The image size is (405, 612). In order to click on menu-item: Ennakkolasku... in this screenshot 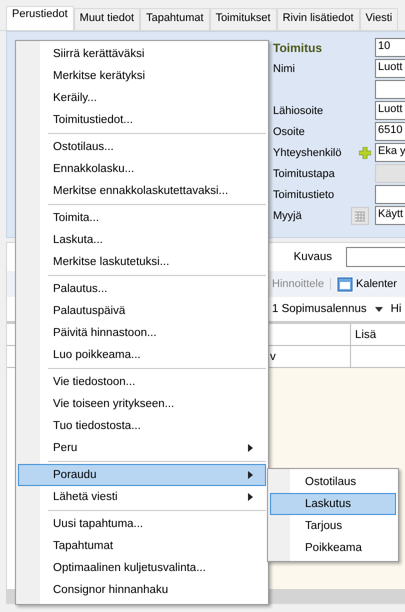, I will do `click(142, 169)`.